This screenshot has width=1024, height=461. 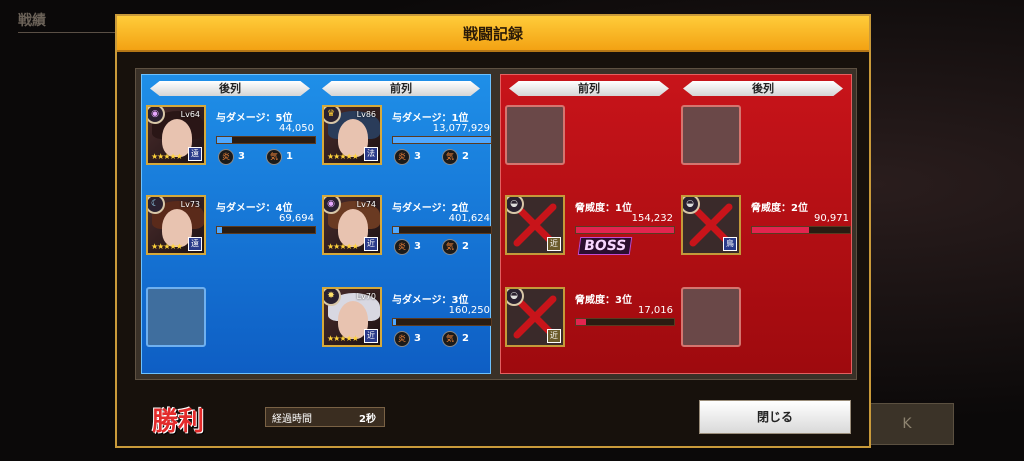 What do you see at coordinates (605, 246) in the screenshot?
I see `boss-badge: BOSS` at bounding box center [605, 246].